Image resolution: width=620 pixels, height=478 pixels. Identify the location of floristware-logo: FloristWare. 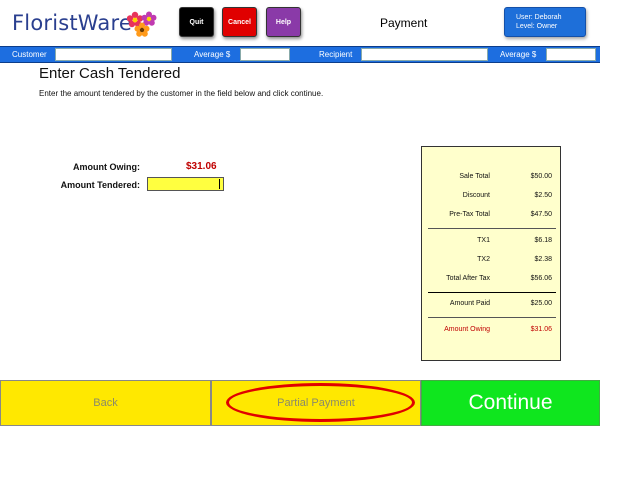
(72, 23).